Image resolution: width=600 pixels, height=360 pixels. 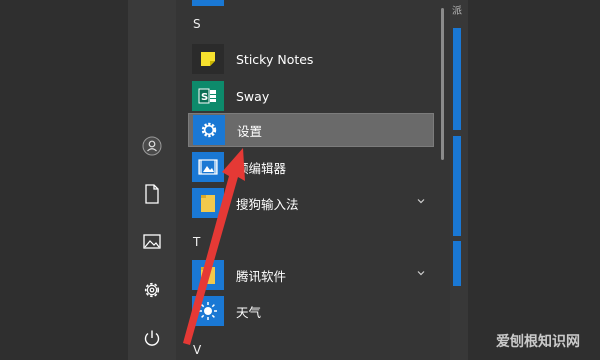 What do you see at coordinates (275, 59) in the screenshot?
I see `app-label: Sticky Notes` at bounding box center [275, 59].